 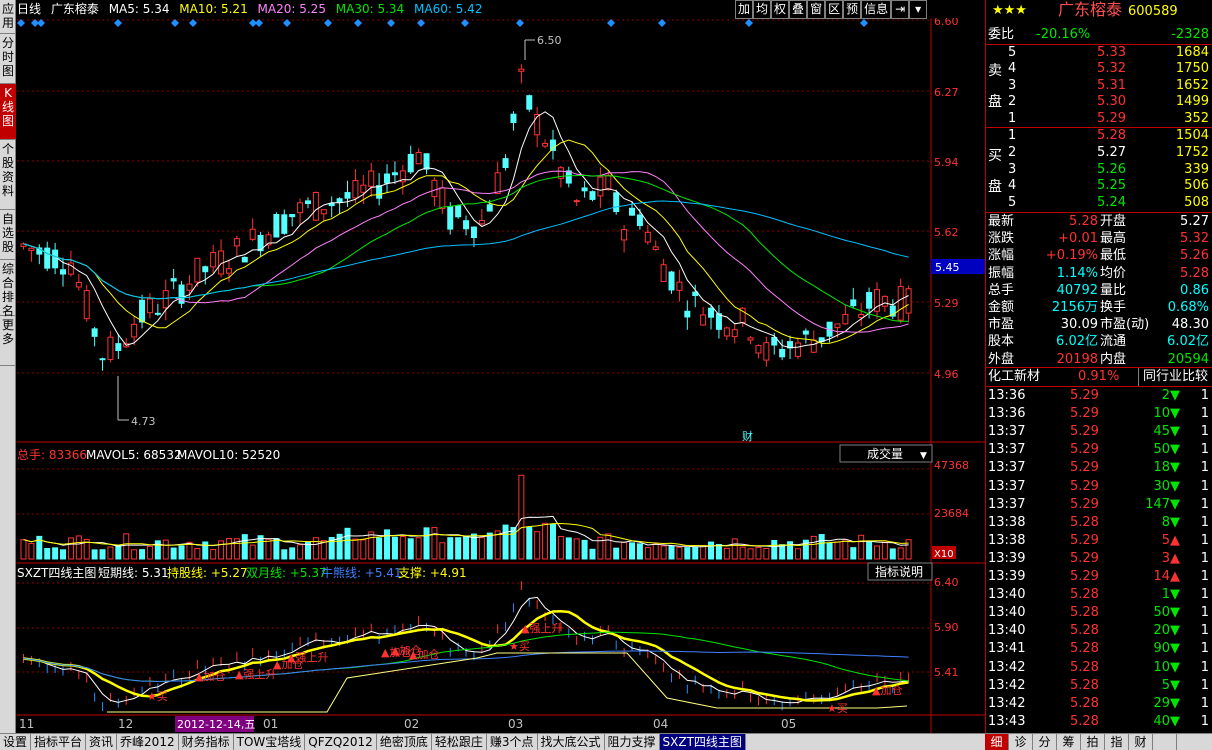 What do you see at coordinates (1111, 69) in the screenshot?
I see `sell-price: 5.32` at bounding box center [1111, 69].